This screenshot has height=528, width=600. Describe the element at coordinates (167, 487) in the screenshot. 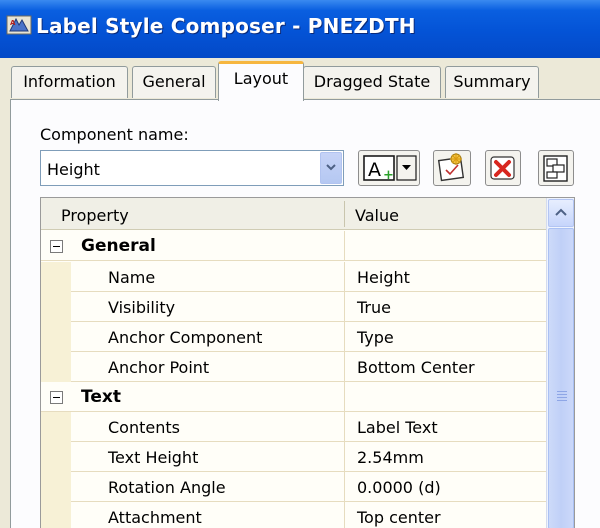

I see `property-name: Rotation Angle` at that location.